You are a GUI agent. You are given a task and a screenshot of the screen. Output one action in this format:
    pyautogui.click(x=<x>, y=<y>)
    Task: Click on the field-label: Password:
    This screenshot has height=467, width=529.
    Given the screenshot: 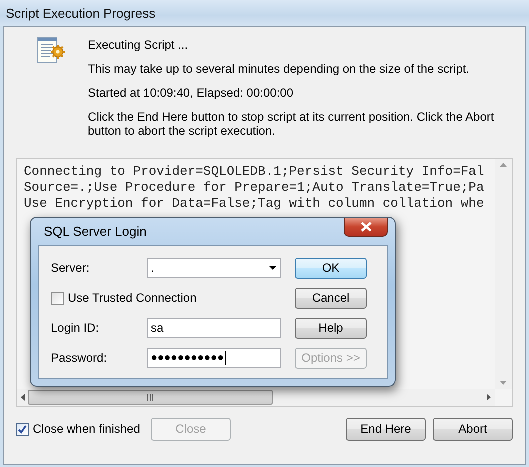 What is the action you would take?
    pyautogui.click(x=79, y=358)
    